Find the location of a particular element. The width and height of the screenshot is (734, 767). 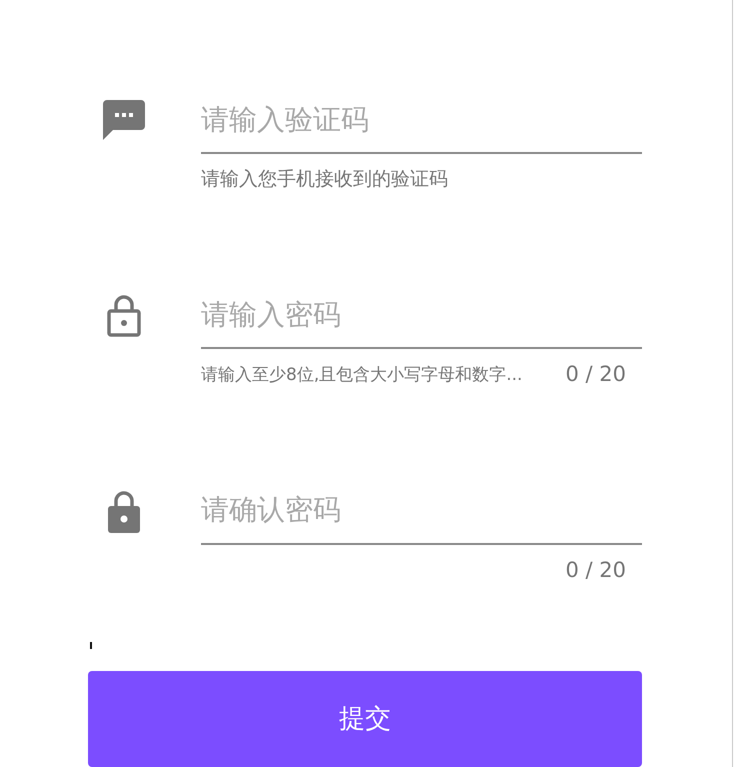

text-field: 请输入验证码 is located at coordinates (421, 124).